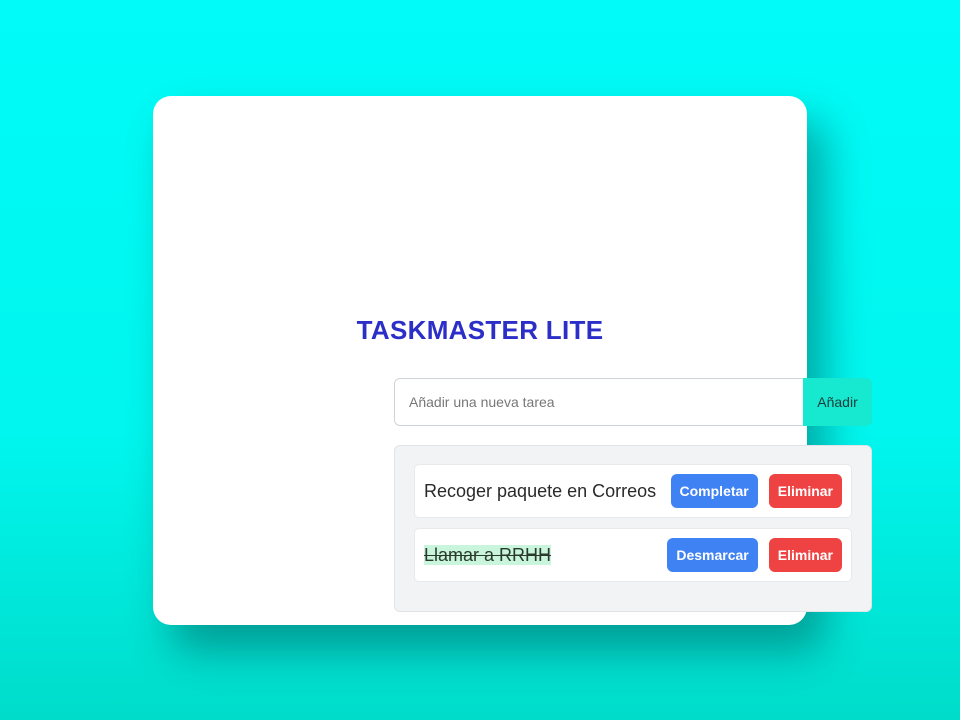 Image resolution: width=960 pixels, height=720 pixels. I want to click on complete-task-button: Completar, so click(714, 491).